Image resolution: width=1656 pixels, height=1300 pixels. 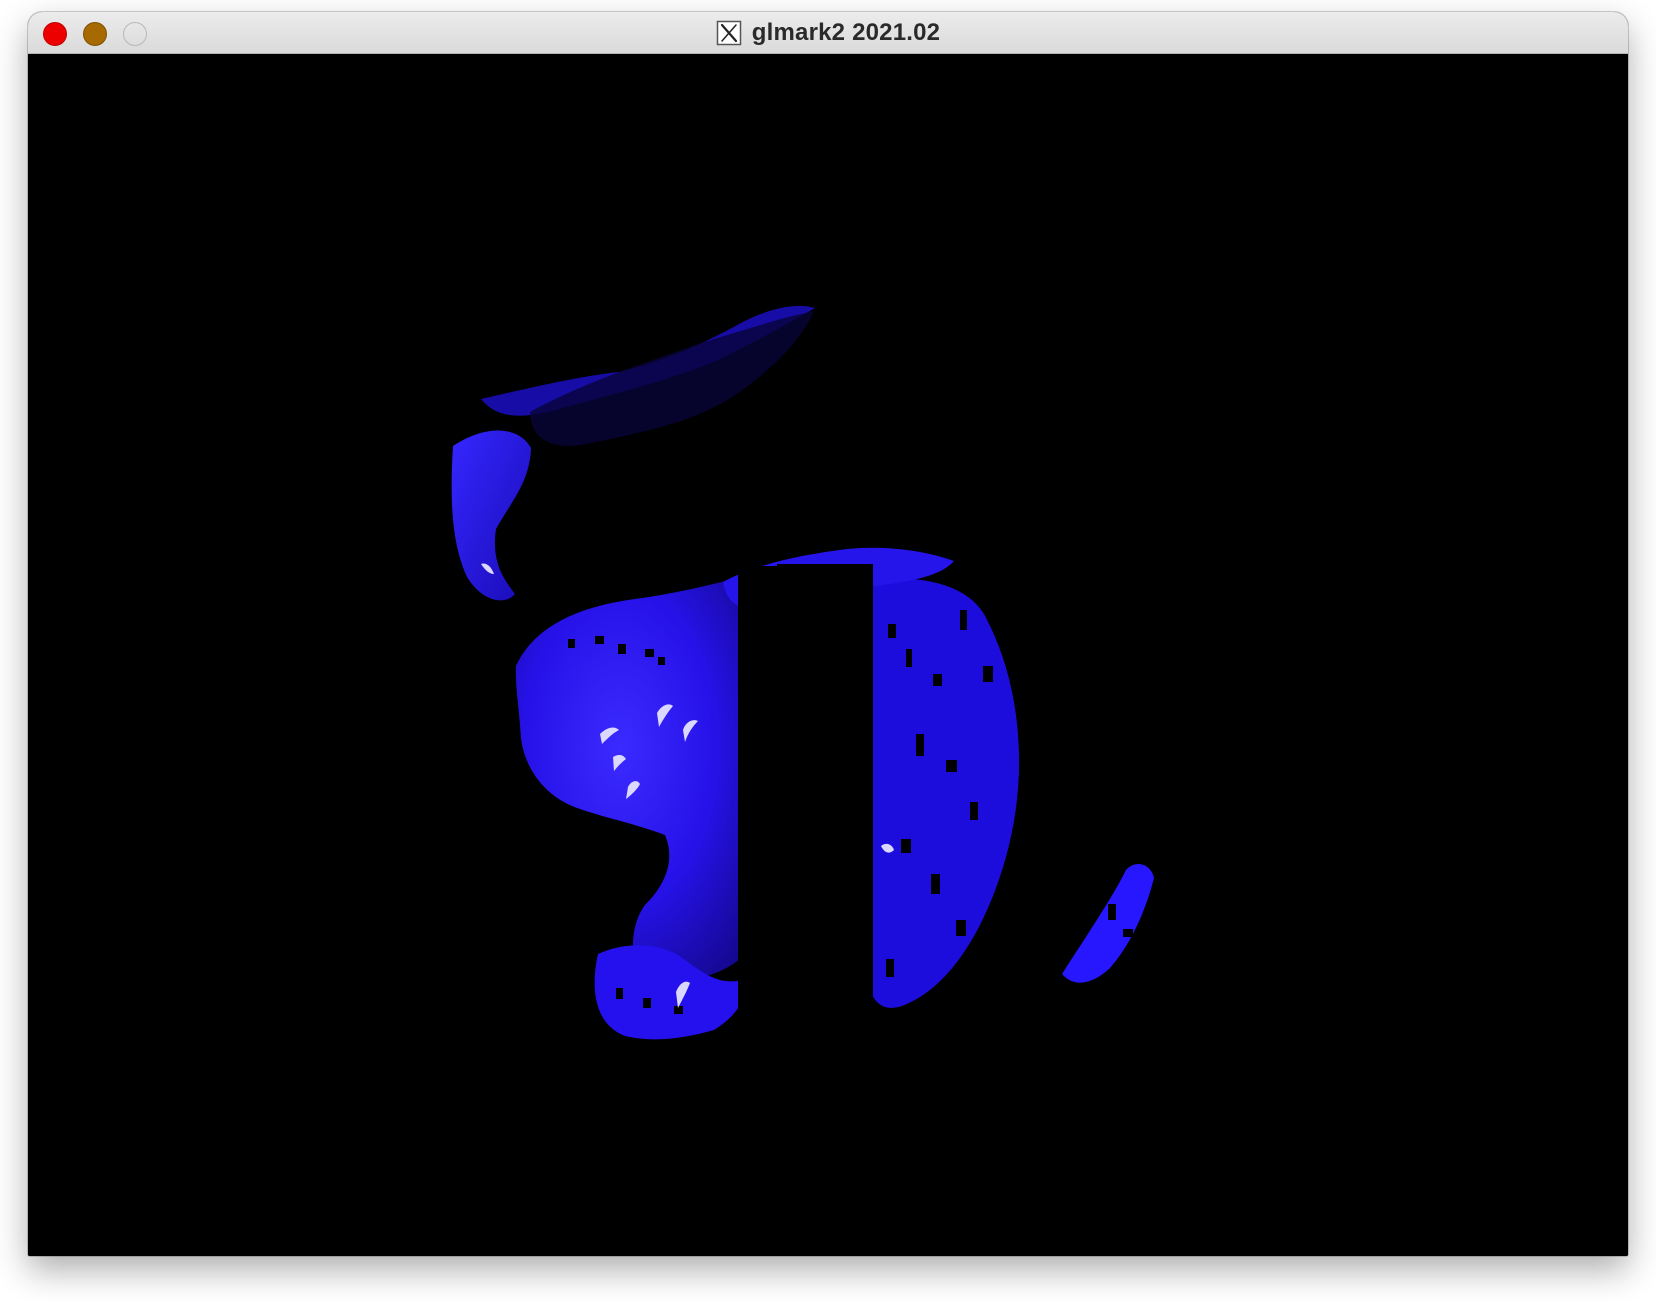 I want to click on x11-icon, so click(x=728, y=33).